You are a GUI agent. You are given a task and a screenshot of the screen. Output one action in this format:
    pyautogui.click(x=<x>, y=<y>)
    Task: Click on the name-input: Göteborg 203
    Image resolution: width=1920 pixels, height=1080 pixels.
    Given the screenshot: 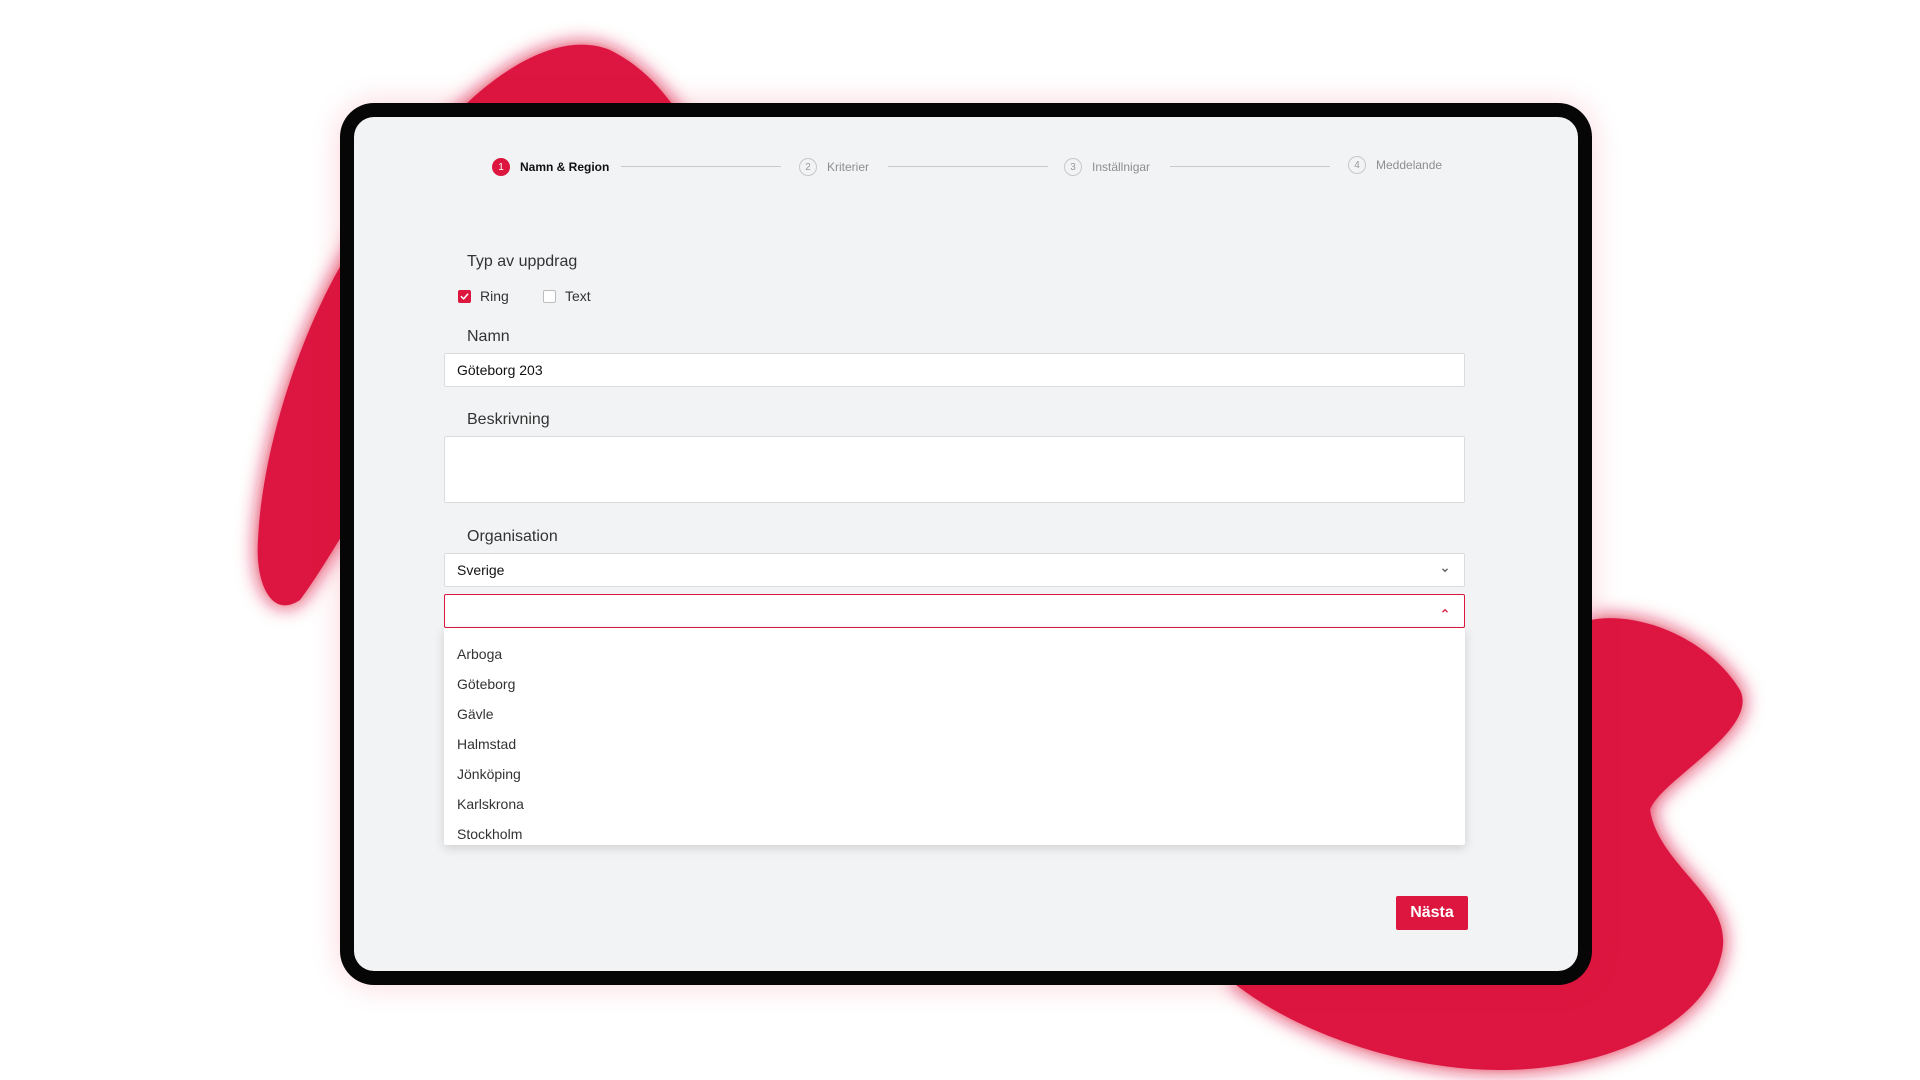 What is the action you would take?
    pyautogui.click(x=954, y=370)
    